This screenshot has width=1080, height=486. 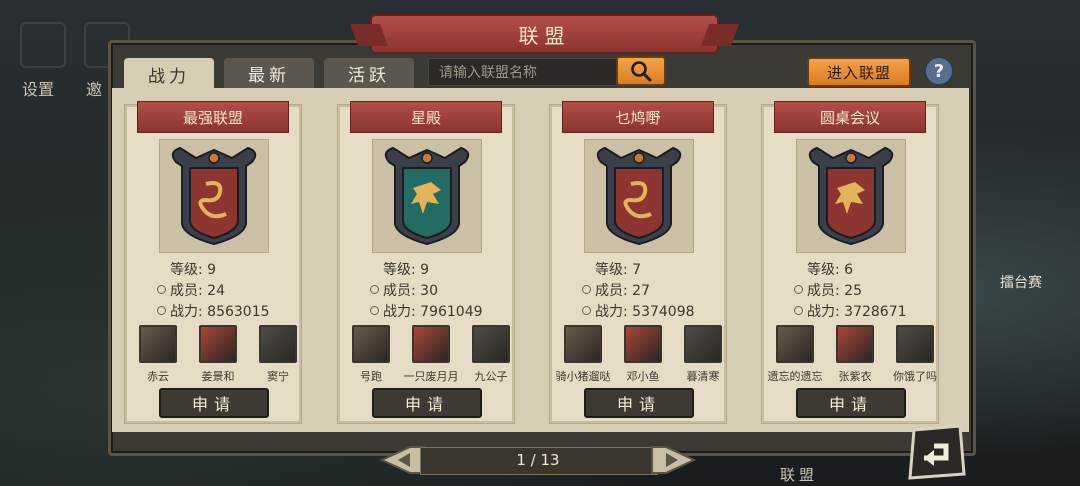 I want to click on search-icon, so click(x=641, y=71).